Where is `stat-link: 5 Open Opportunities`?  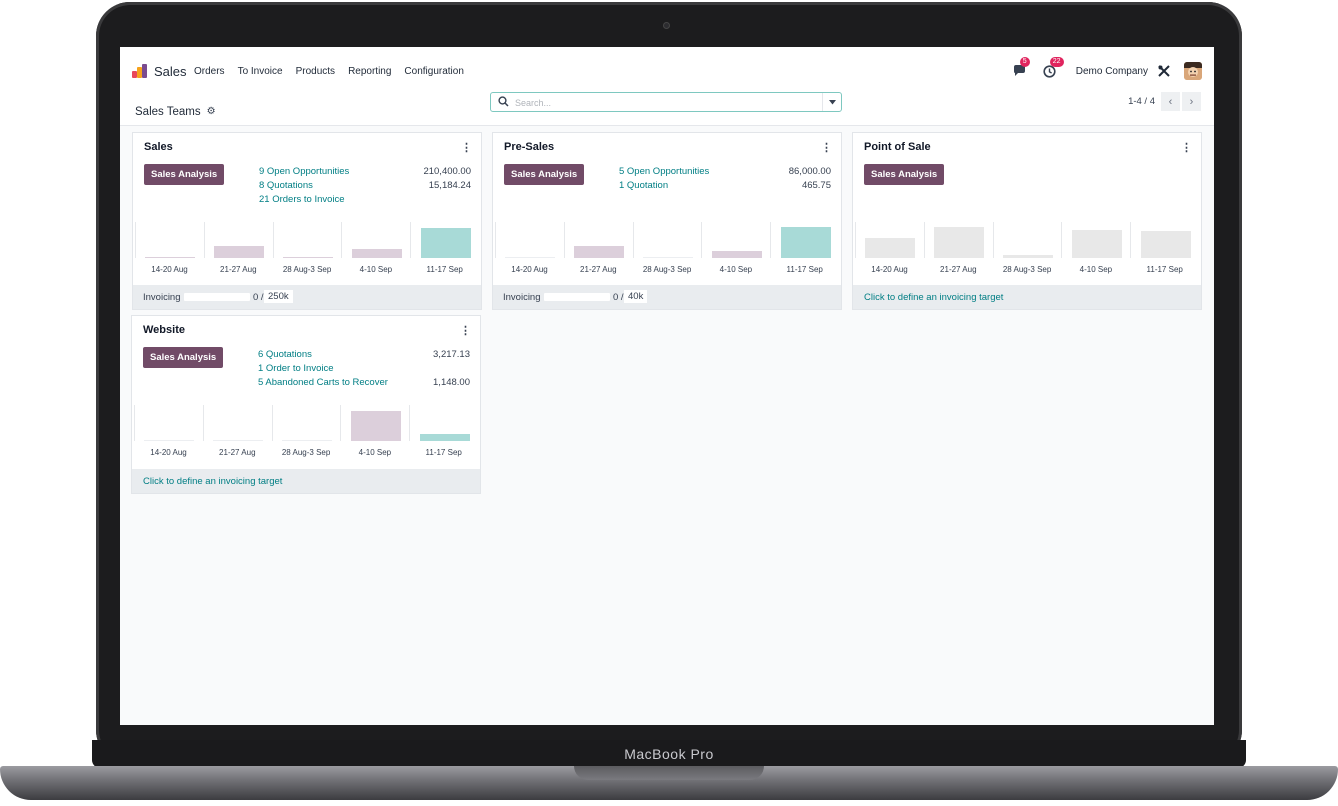 stat-link: 5 Open Opportunities is located at coordinates (664, 171).